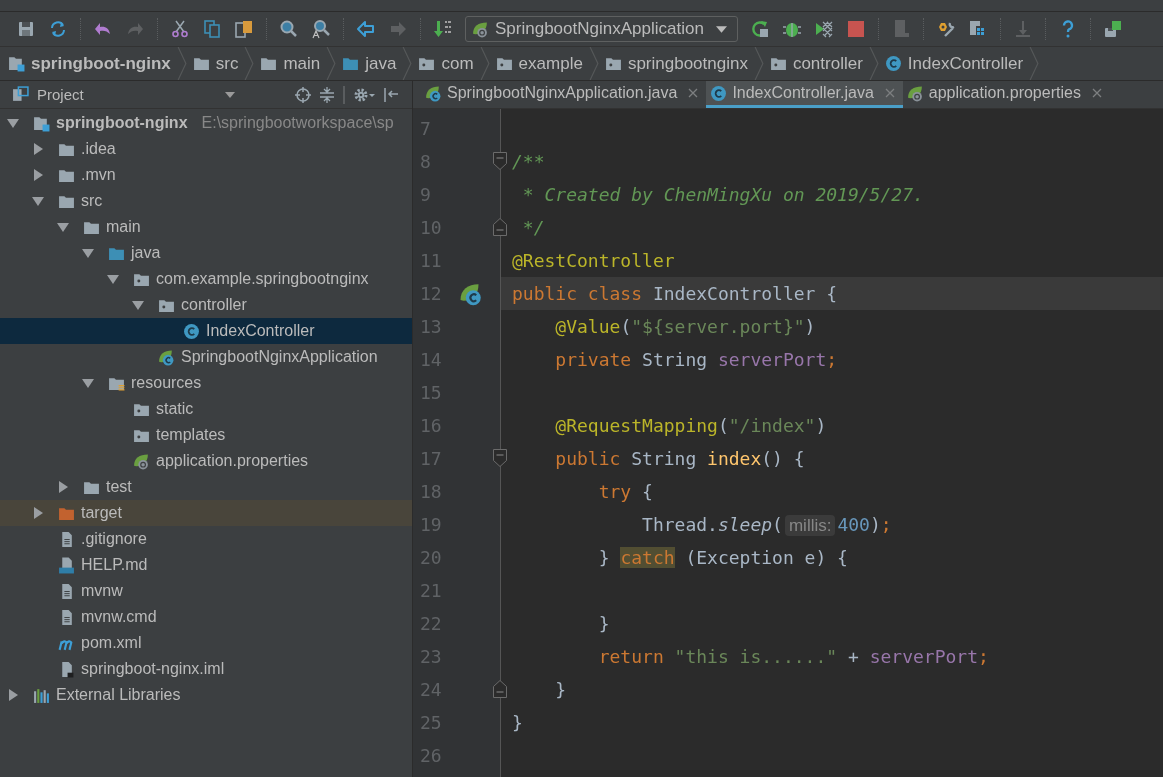 This screenshot has height=777, width=1163. What do you see at coordinates (793, 656) in the screenshot?
I see `code-line: return "this is......" + serverPort;` at bounding box center [793, 656].